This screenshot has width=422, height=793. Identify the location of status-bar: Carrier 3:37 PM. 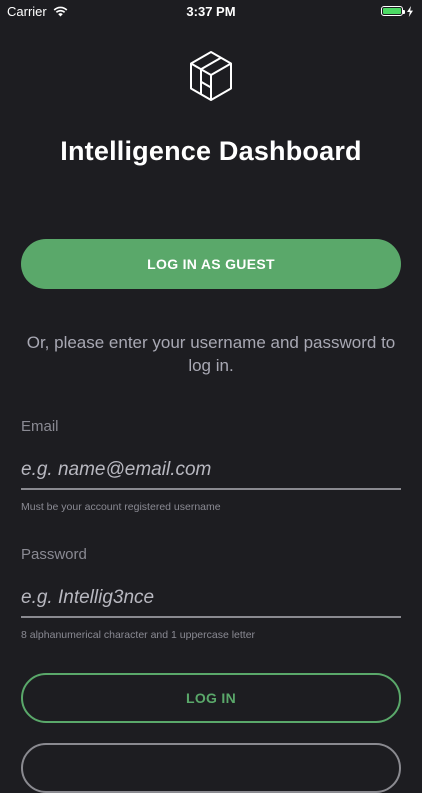
(211, 11).